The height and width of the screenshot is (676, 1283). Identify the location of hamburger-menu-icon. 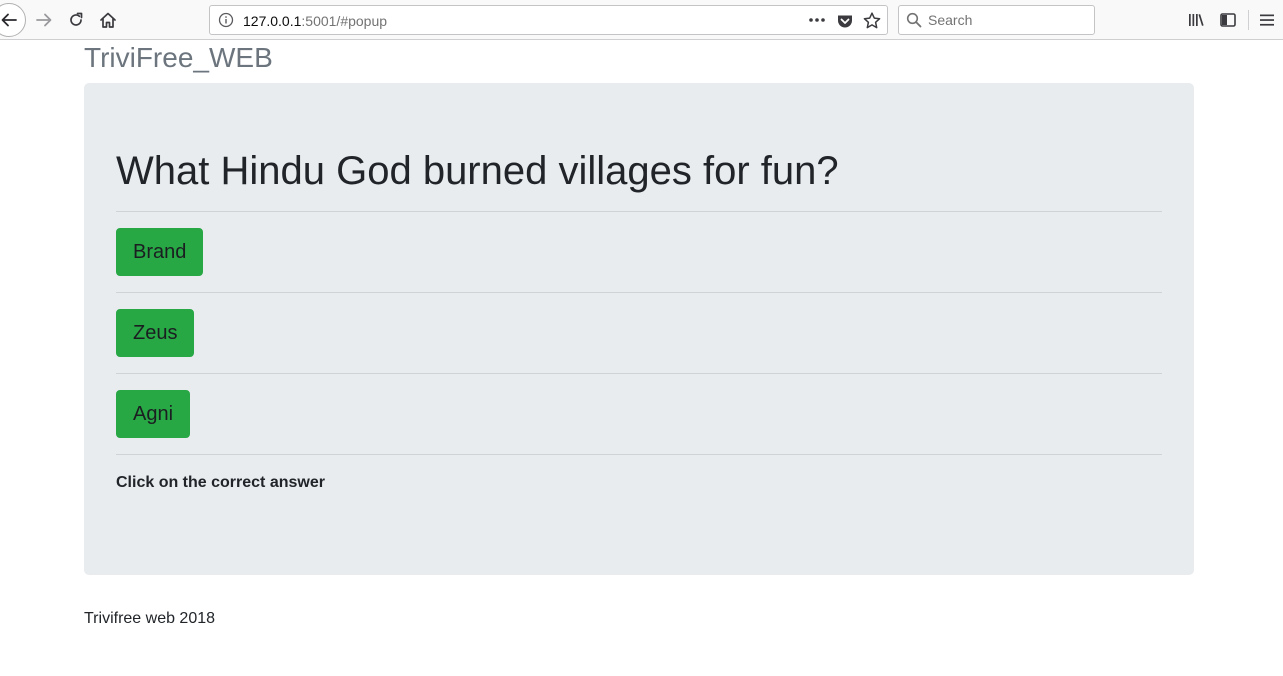
(1267, 20).